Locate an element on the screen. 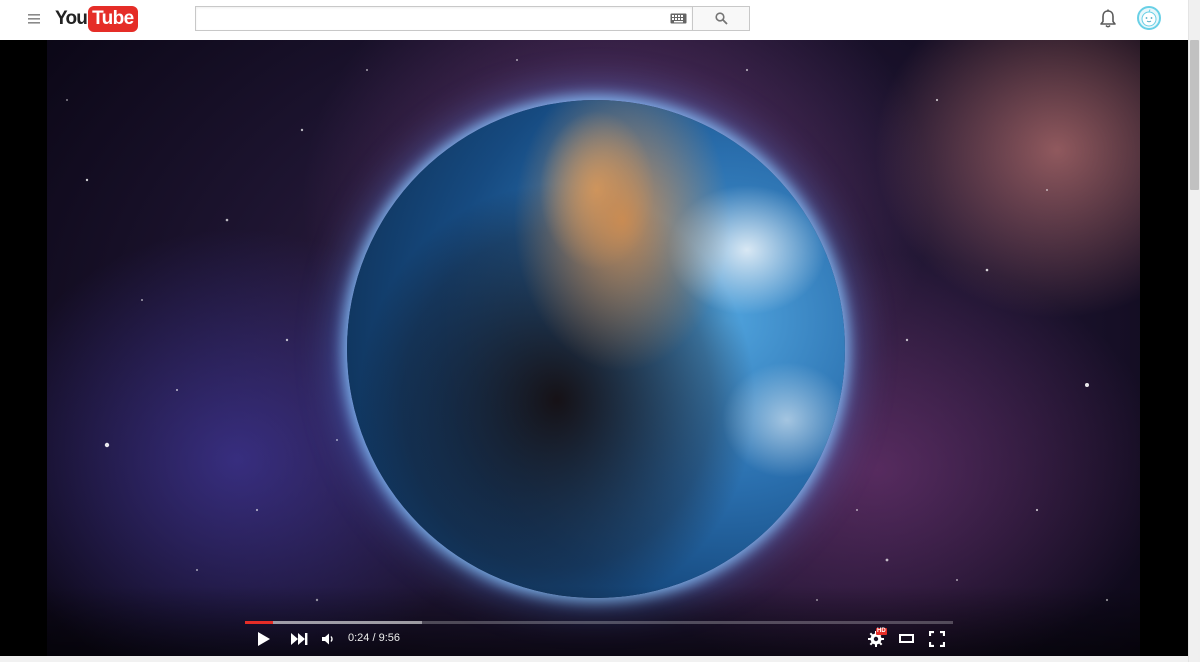 The height and width of the screenshot is (662, 1200). volume-button is located at coordinates (328, 639).